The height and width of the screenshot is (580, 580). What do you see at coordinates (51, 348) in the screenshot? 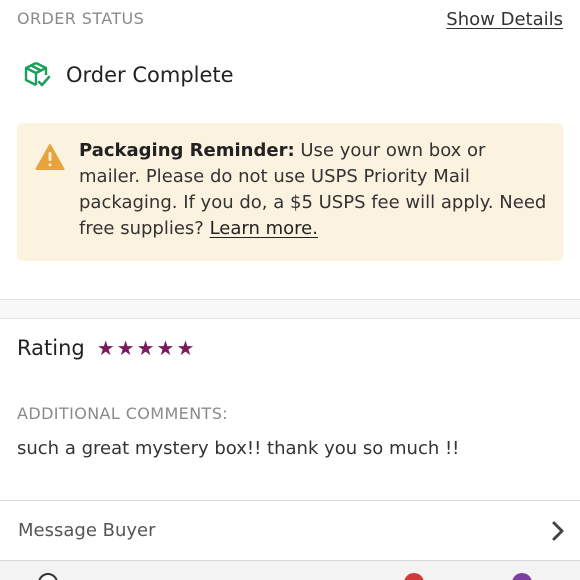
I see `rating-label: Rating` at bounding box center [51, 348].